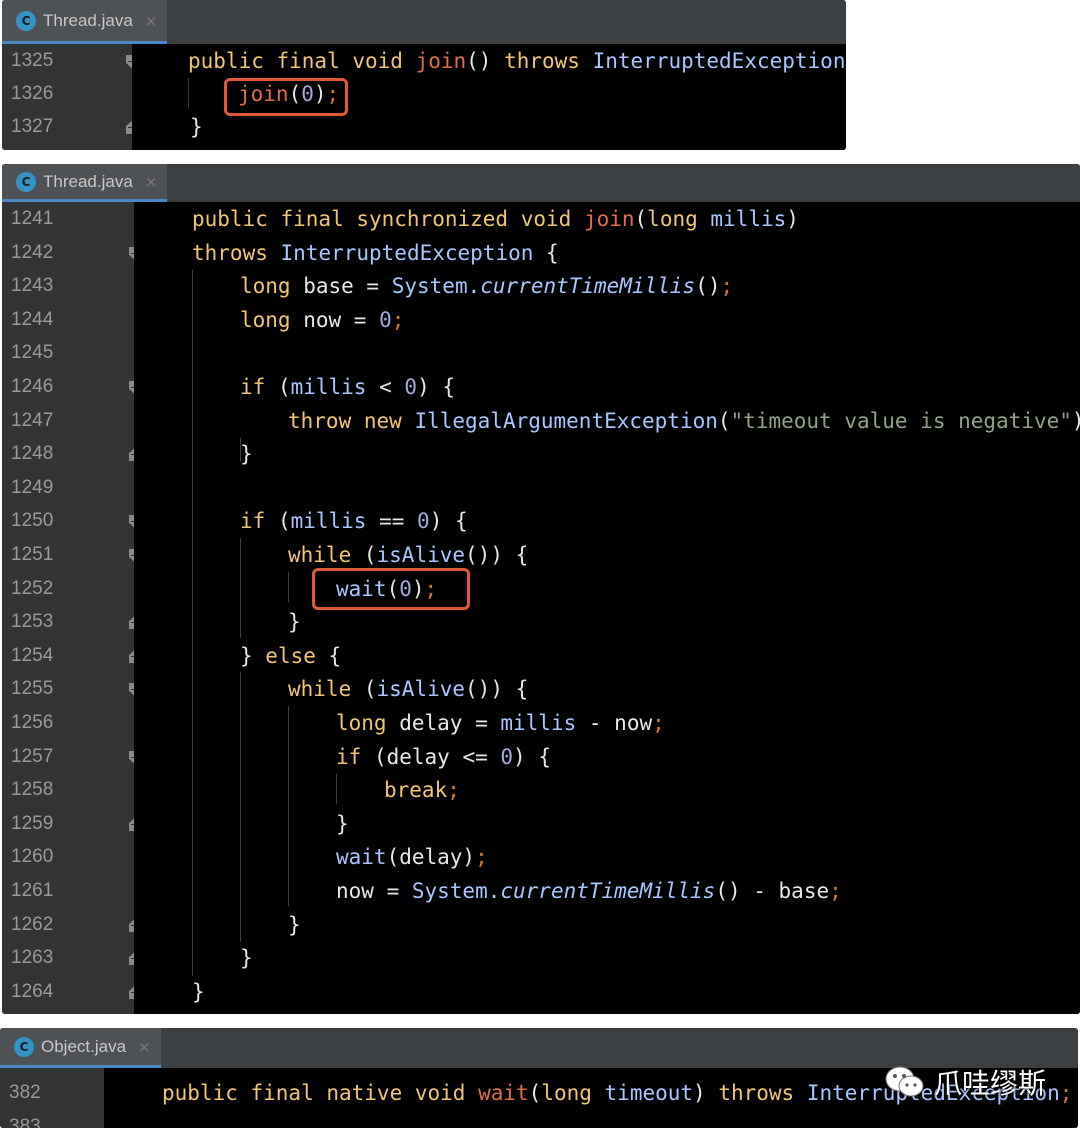 This screenshot has width=1080, height=1128. What do you see at coordinates (708, 286) in the screenshot?
I see `code-token: ()` at bounding box center [708, 286].